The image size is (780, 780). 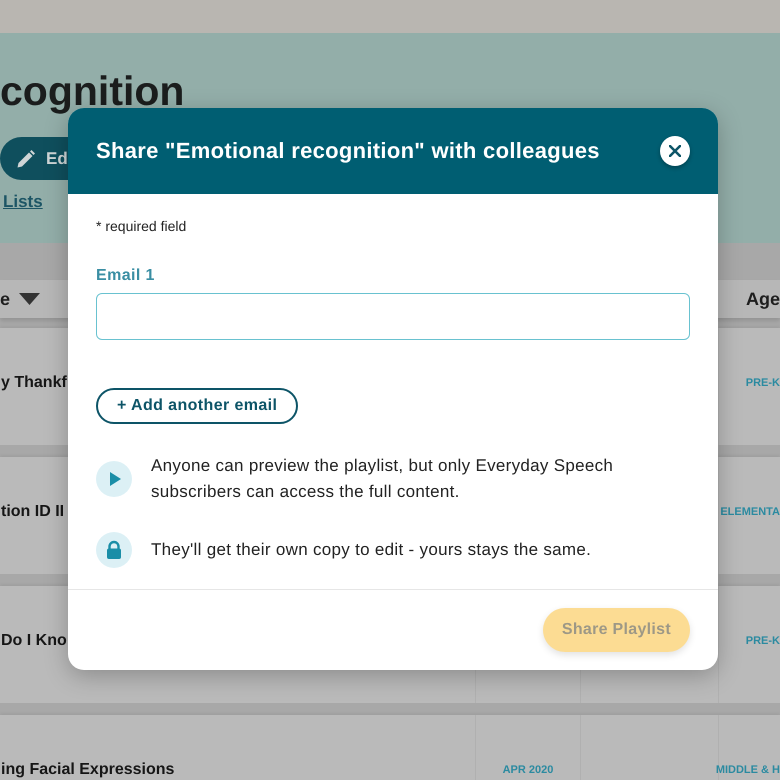 What do you see at coordinates (382, 479) in the screenshot?
I see `info-text: Anyone can preview the playlist, but only Everyday Speech subscribers can access the full content.` at bounding box center [382, 479].